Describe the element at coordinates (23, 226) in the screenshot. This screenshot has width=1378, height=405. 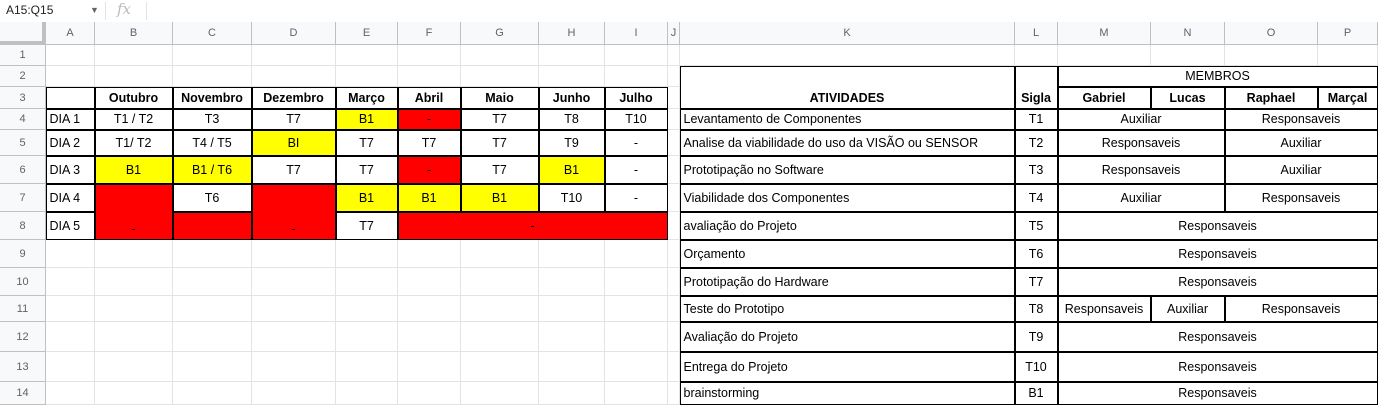
I see `row-header-8: 8` at that location.